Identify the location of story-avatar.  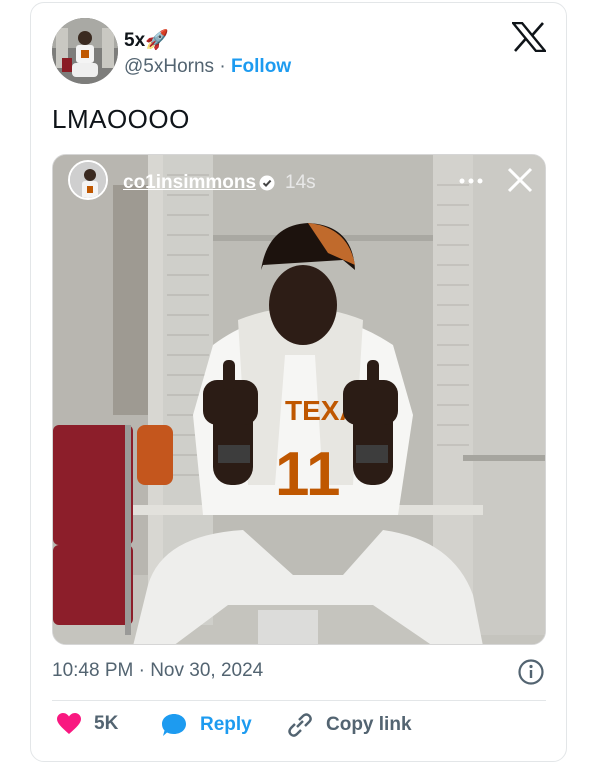
(88, 180).